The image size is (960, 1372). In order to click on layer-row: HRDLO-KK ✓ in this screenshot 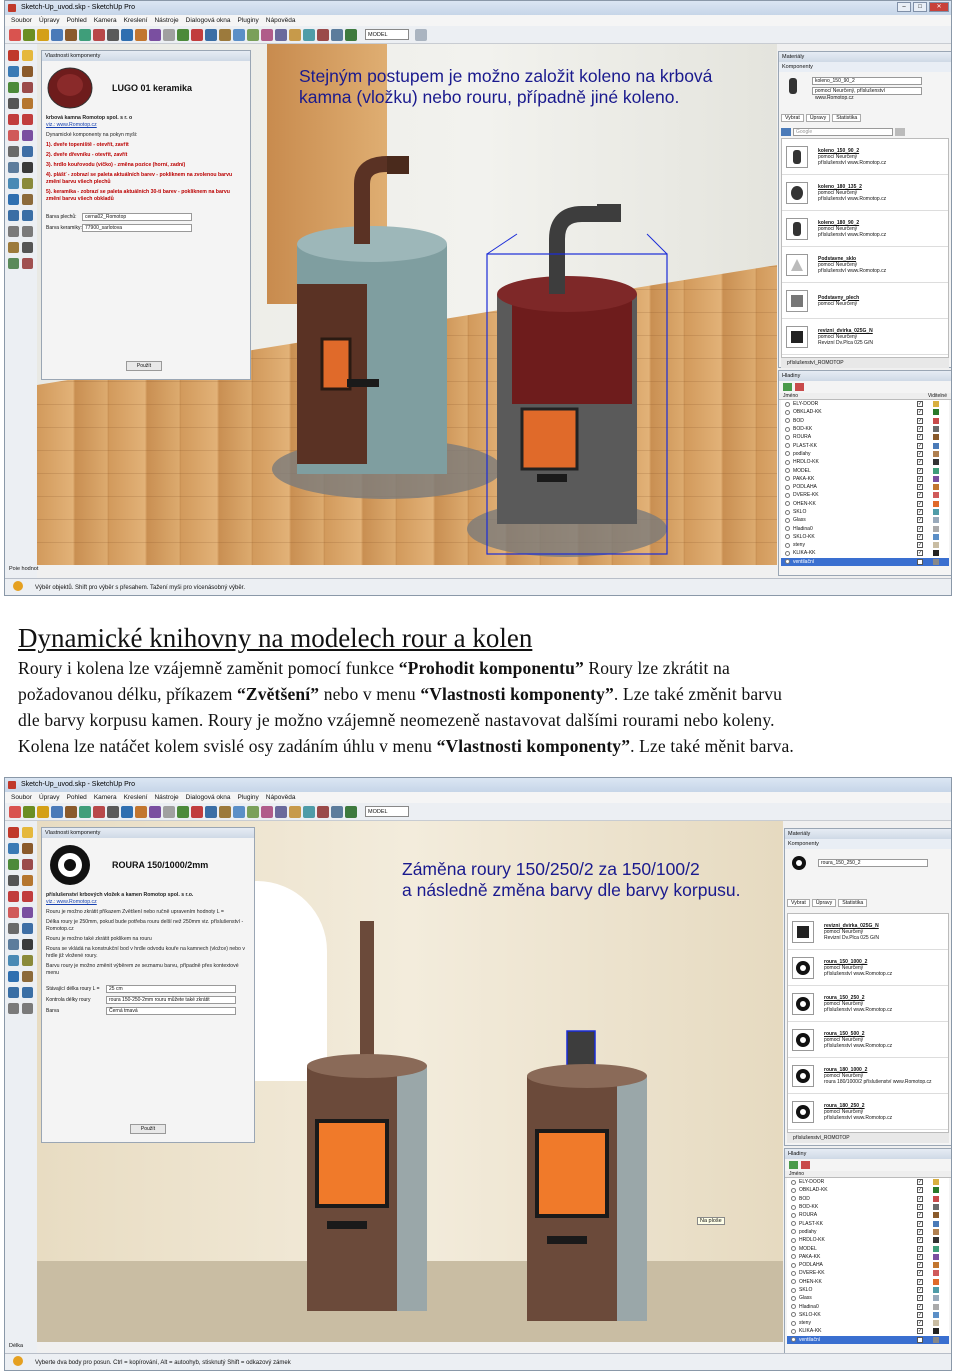, I will do `click(868, 1240)`.